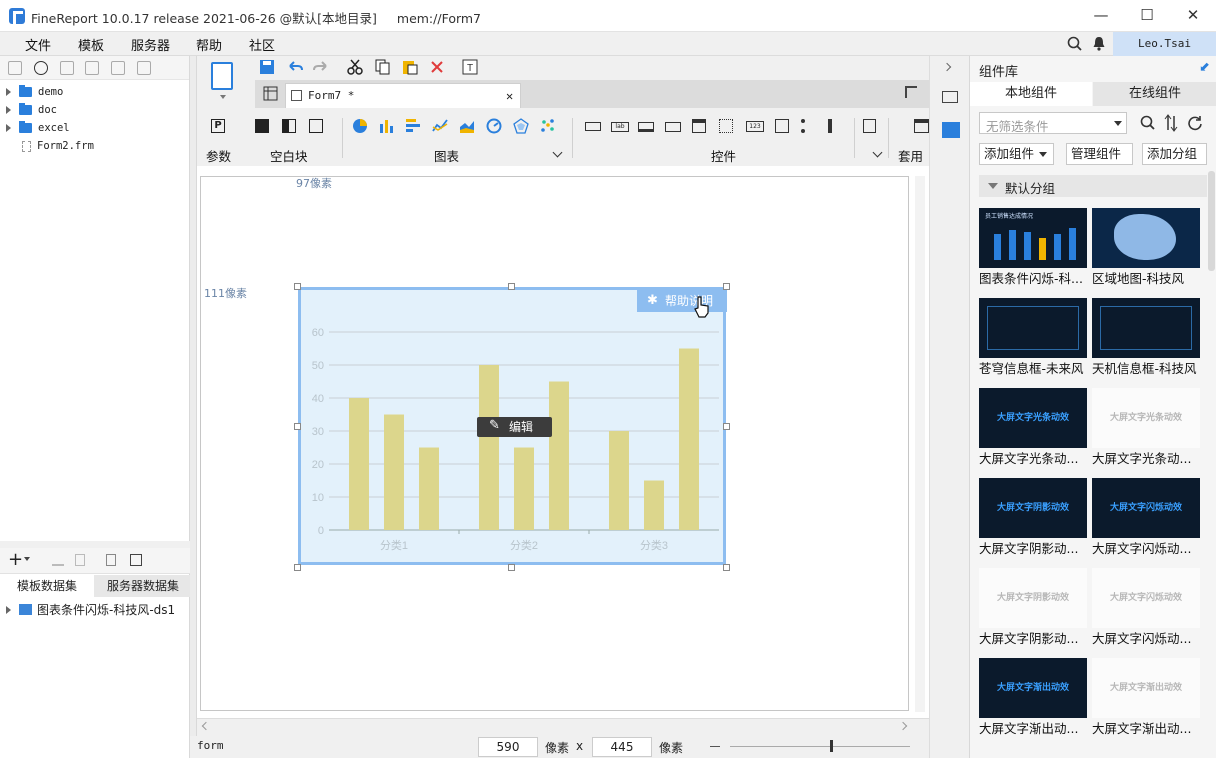 Image resolution: width=1216 pixels, height=758 pixels. Describe the element at coordinates (494, 126) in the screenshot. I see `gauge-chart-icon` at that location.